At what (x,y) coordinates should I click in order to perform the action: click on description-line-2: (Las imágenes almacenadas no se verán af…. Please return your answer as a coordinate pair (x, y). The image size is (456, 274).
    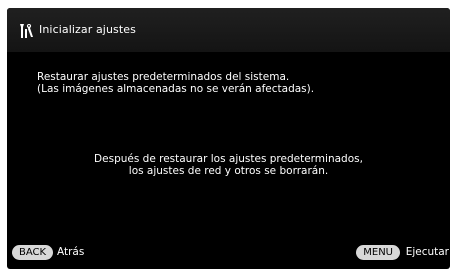
    Looking at the image, I should click on (176, 89).